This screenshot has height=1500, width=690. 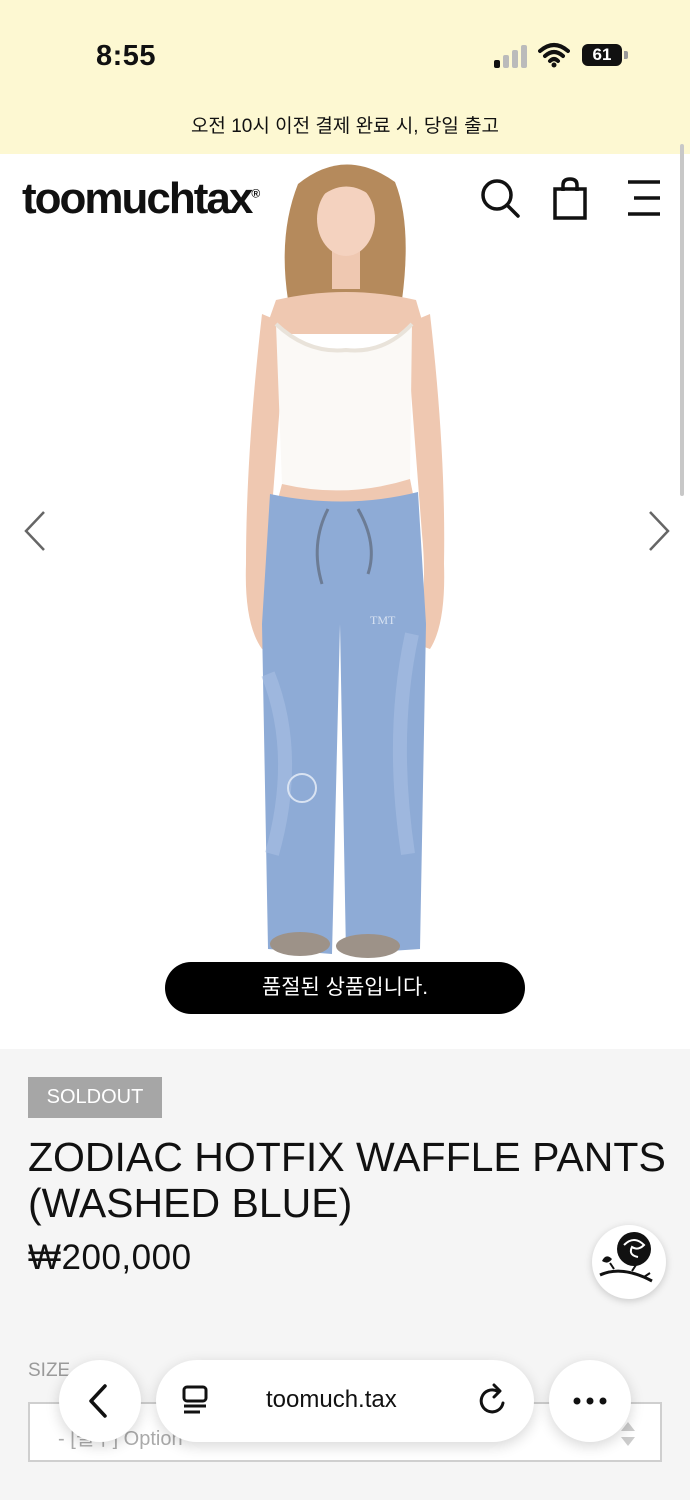 What do you see at coordinates (110, 1257) in the screenshot?
I see `product-price: ₩200,000` at bounding box center [110, 1257].